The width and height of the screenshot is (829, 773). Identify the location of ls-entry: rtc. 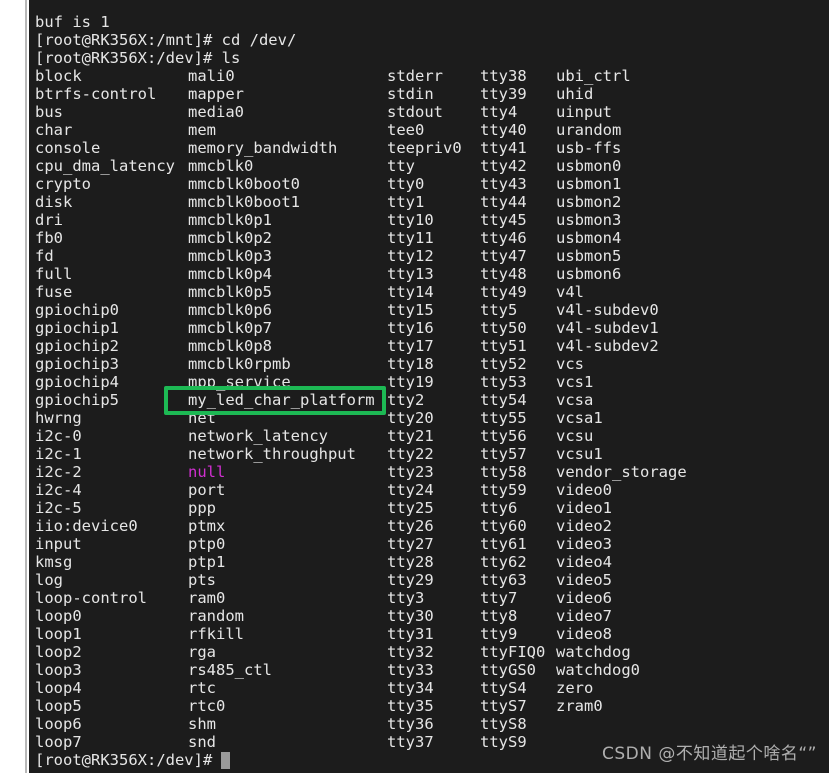
(202, 688).